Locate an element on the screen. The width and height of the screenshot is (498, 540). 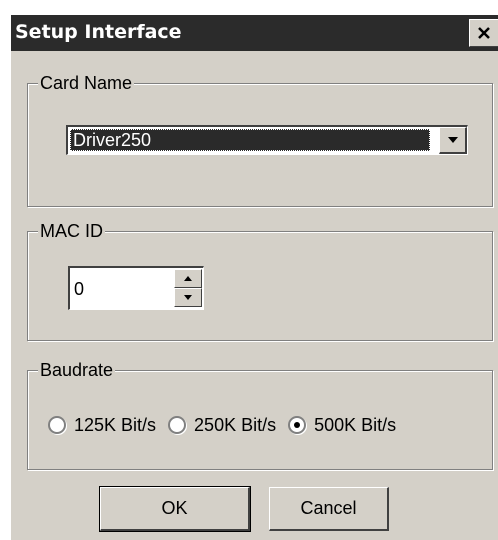
radio-500k: 500K Bit/s is located at coordinates (342, 425).